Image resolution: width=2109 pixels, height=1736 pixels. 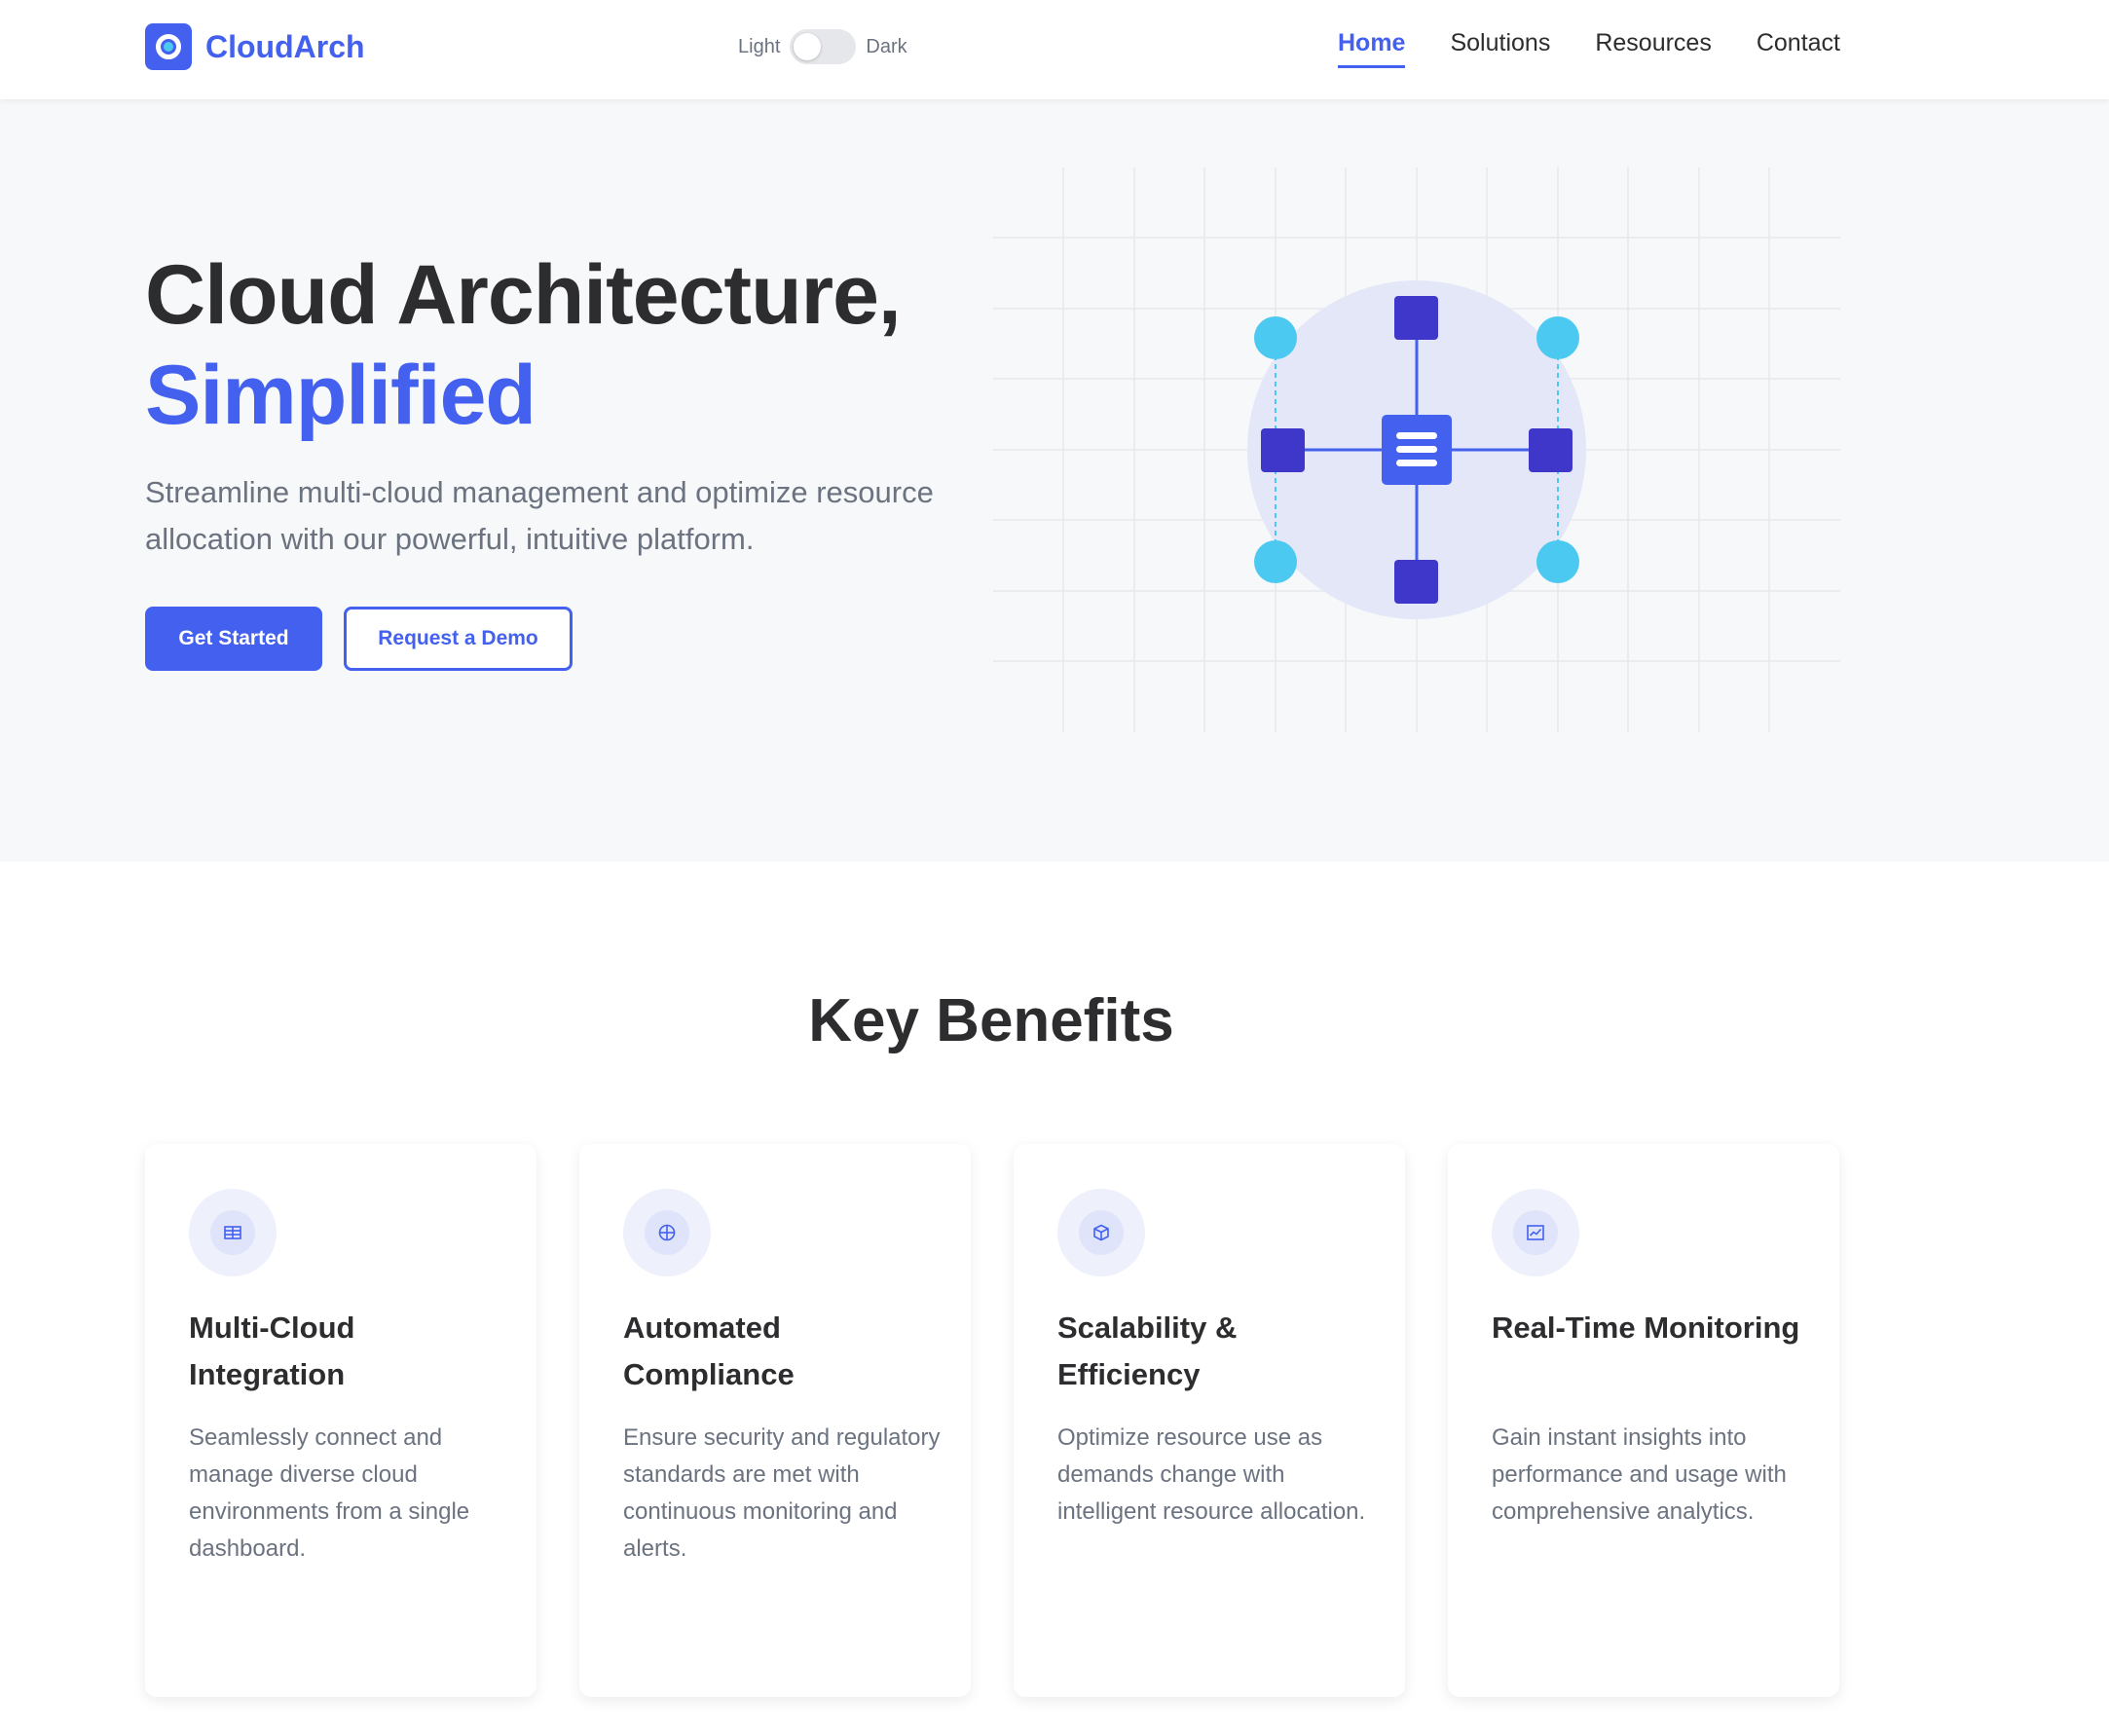 What do you see at coordinates (523, 295) in the screenshot?
I see `hero-title-line1: Cloud Architecture,` at bounding box center [523, 295].